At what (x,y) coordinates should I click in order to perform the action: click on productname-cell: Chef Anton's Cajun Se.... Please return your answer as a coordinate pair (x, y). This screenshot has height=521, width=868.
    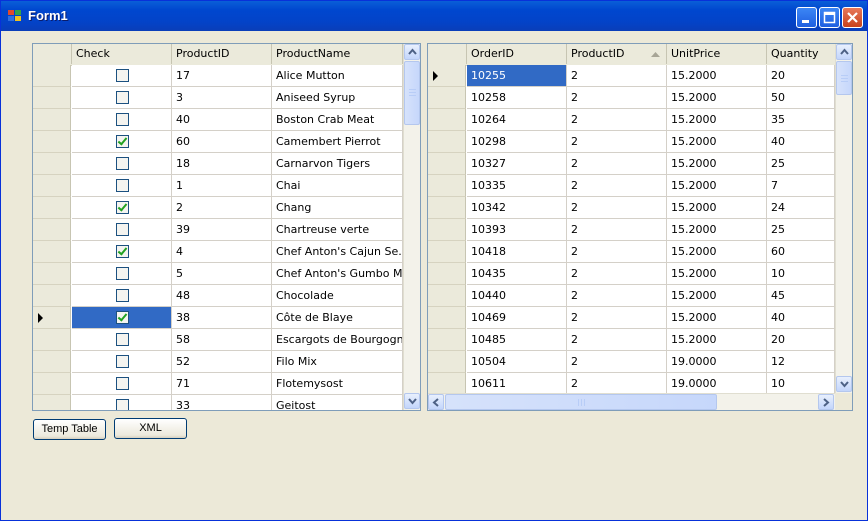
    Looking at the image, I should click on (337, 252).